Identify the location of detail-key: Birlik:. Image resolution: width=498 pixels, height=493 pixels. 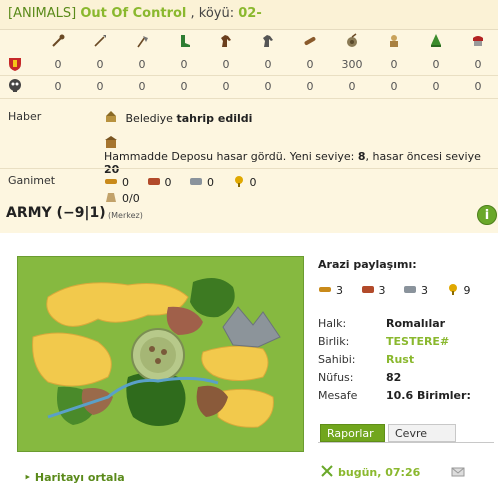
(334, 341).